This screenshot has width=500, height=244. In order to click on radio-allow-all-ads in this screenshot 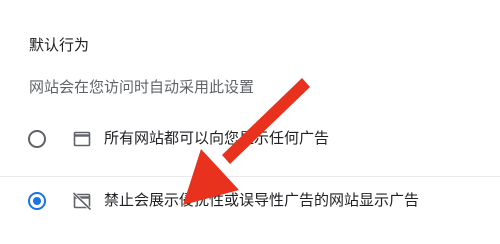, I will do `click(37, 139)`.